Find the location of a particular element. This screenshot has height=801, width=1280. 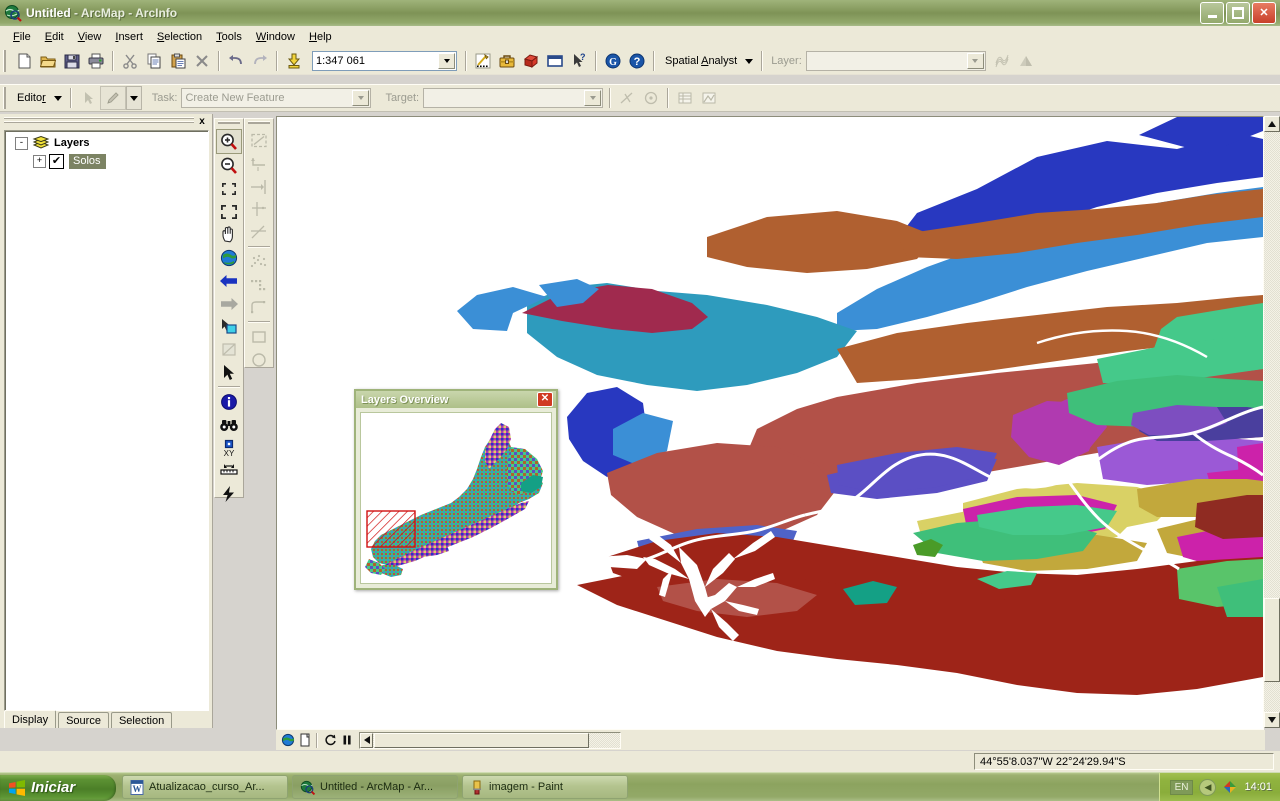

map-scale-value: 1:347 061 is located at coordinates (340, 61).